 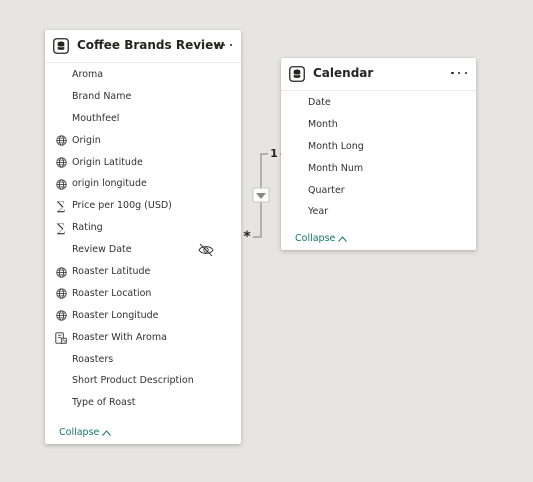 What do you see at coordinates (143, 250) in the screenshot?
I see `field-item: Review Date` at bounding box center [143, 250].